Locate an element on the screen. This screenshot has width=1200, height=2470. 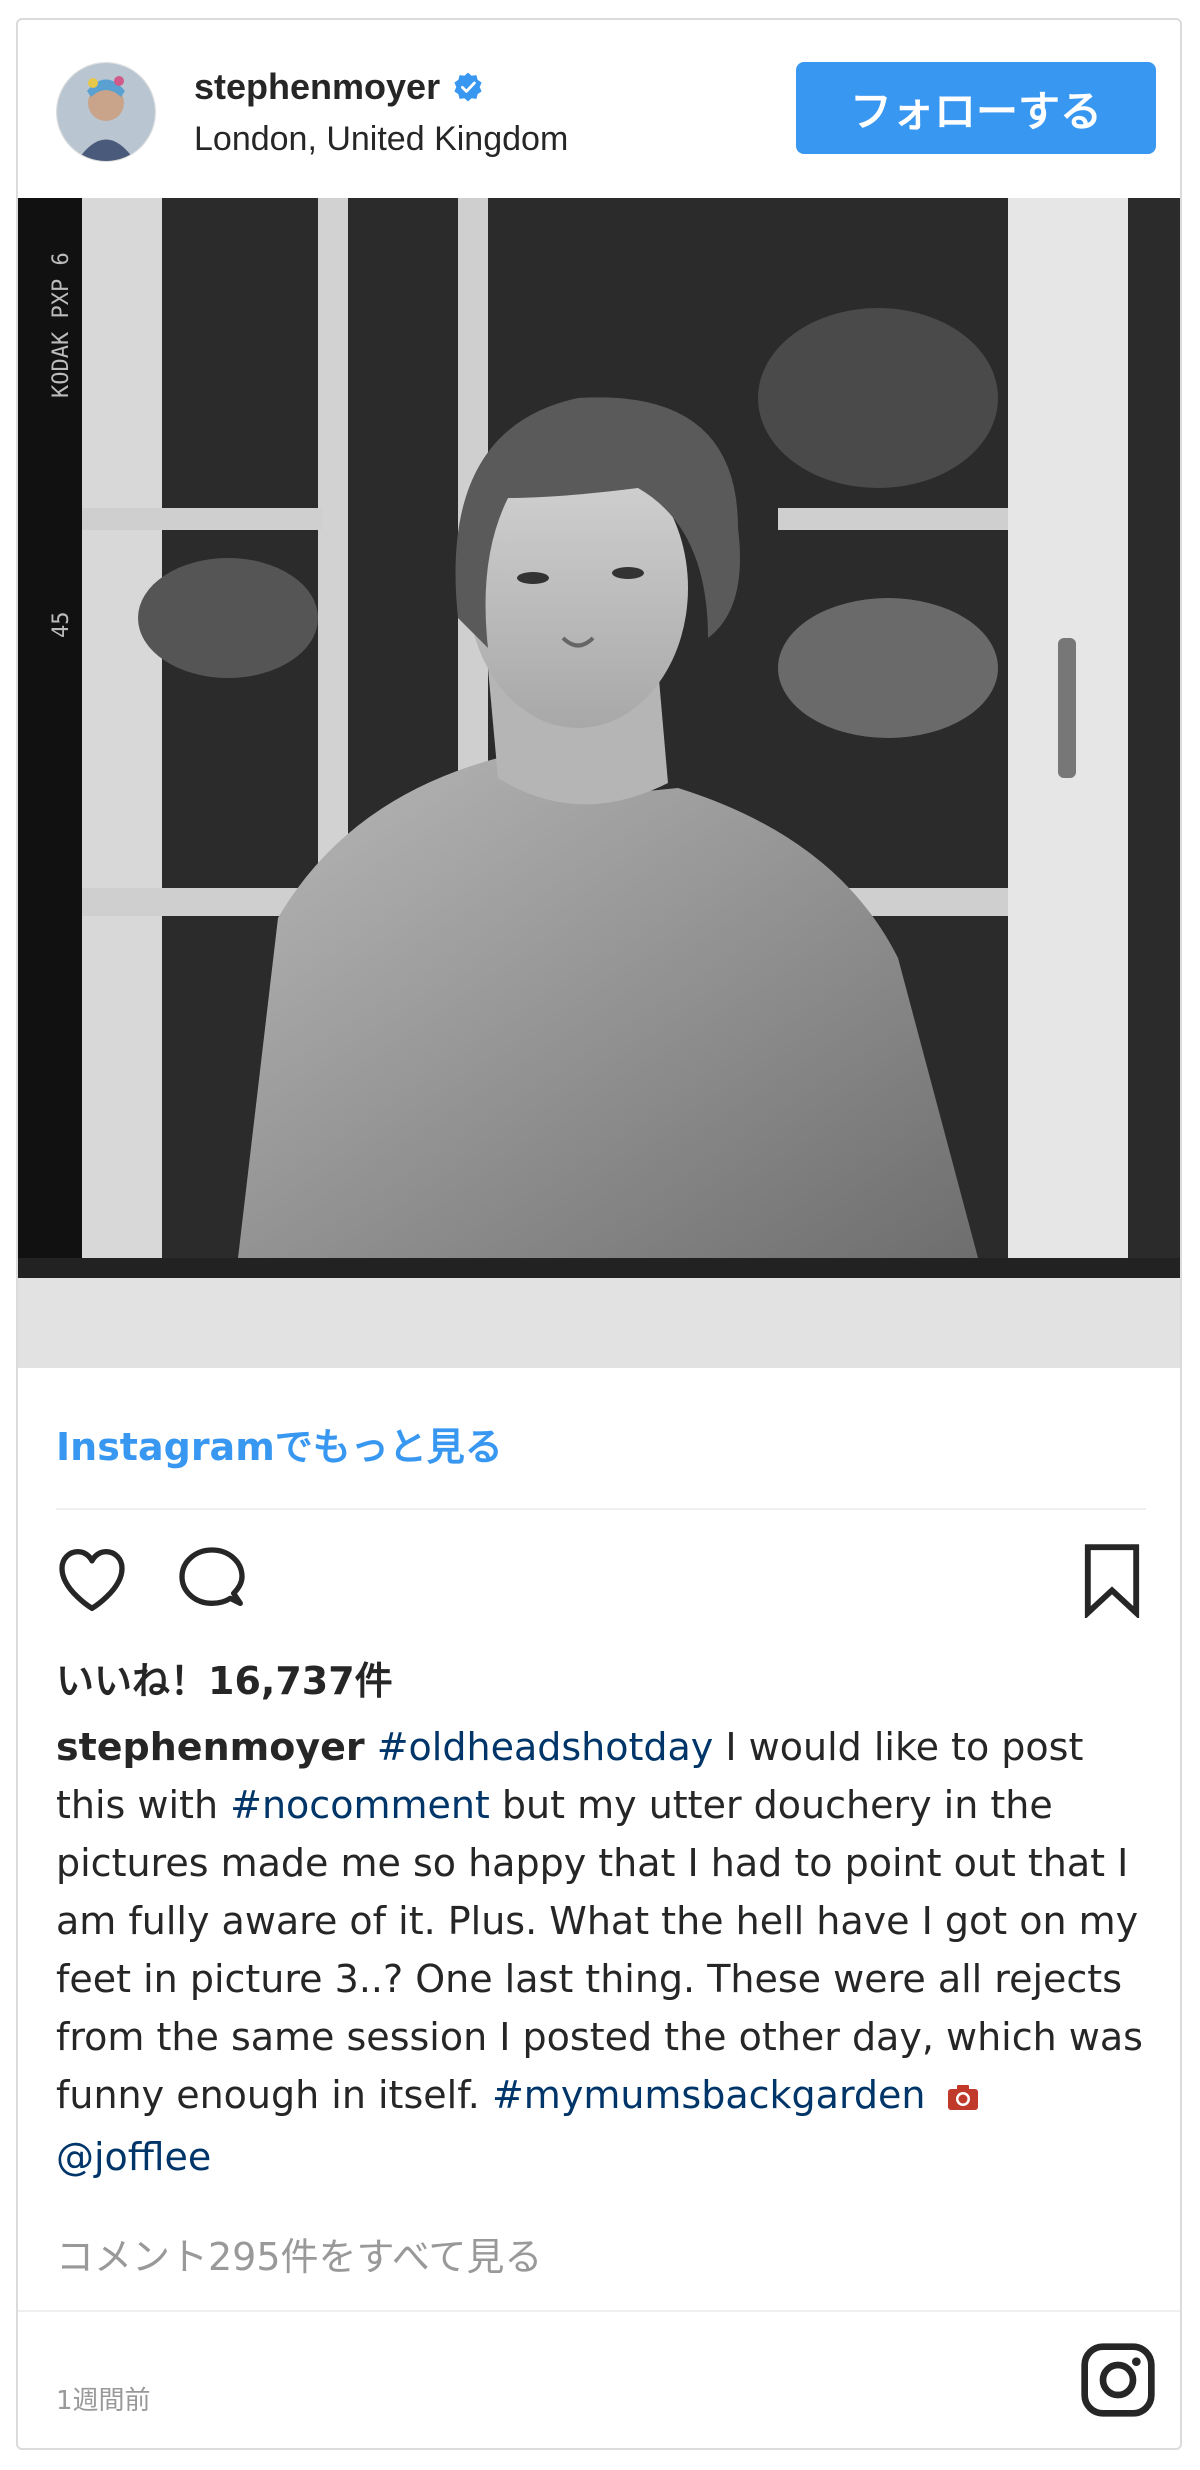
instagram-logo-button is located at coordinates (1118, 2382).